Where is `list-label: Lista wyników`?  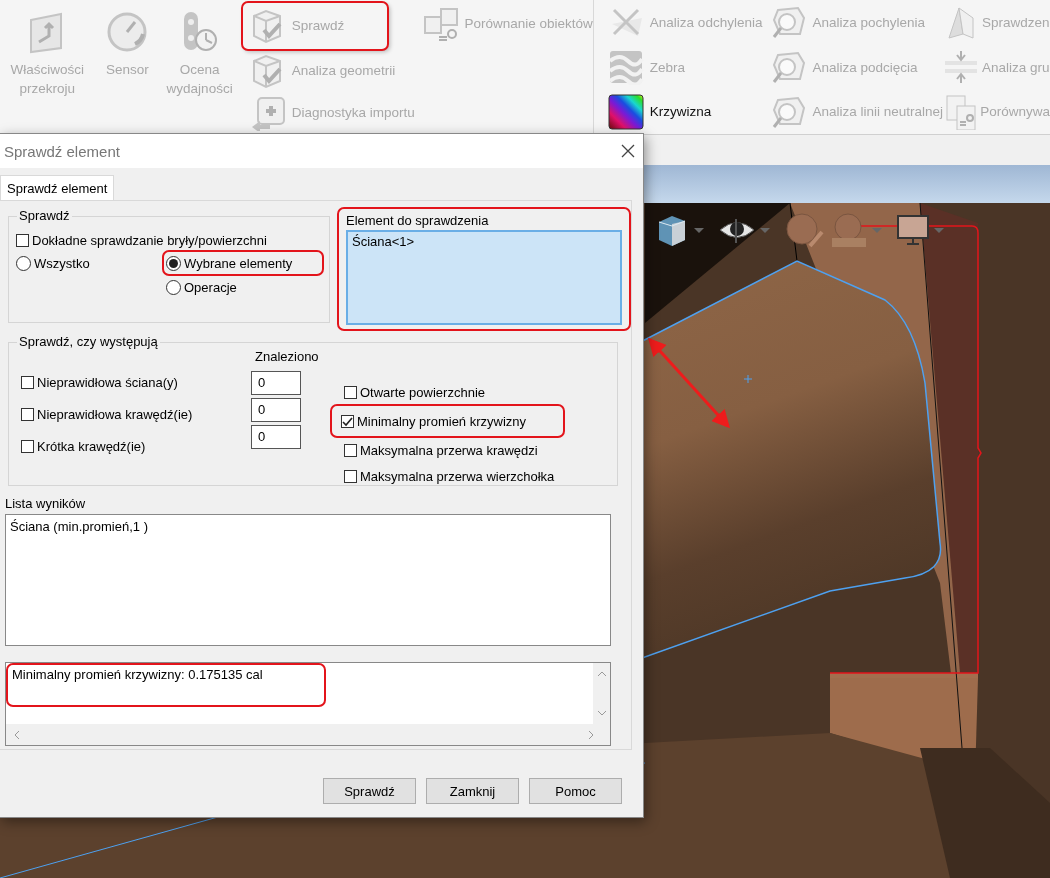
list-label: Lista wyników is located at coordinates (46, 503).